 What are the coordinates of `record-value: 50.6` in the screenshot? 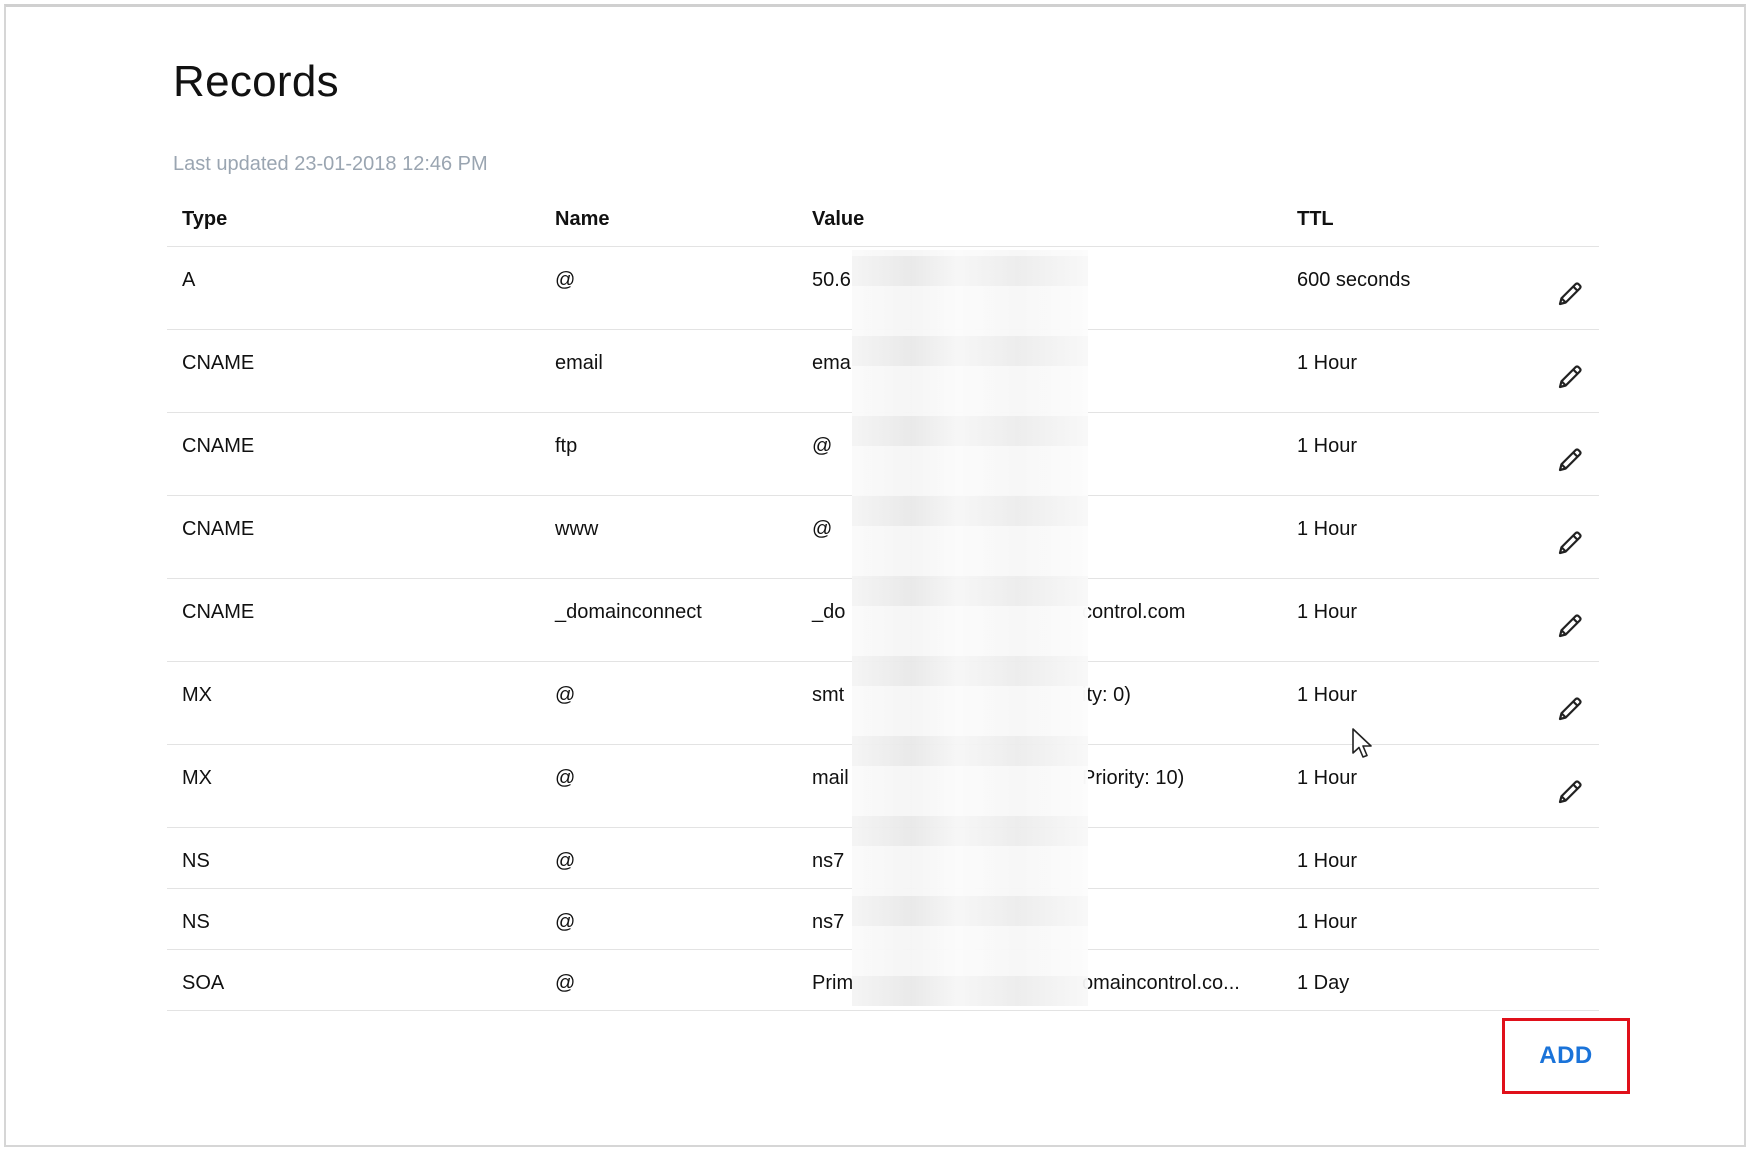 It's located at (831, 280).